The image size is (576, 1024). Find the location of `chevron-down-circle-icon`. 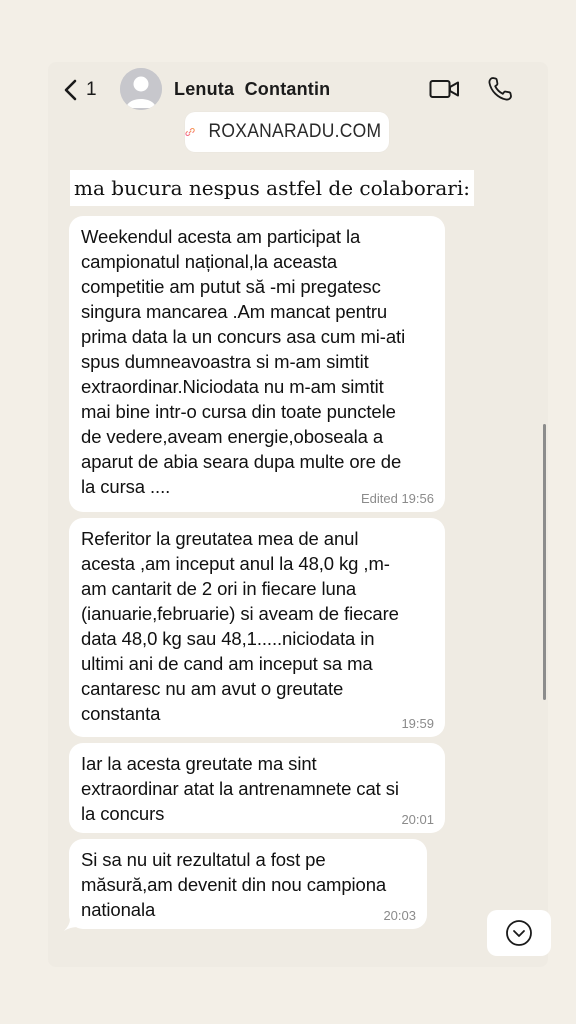

chevron-down-circle-icon is located at coordinates (519, 933).